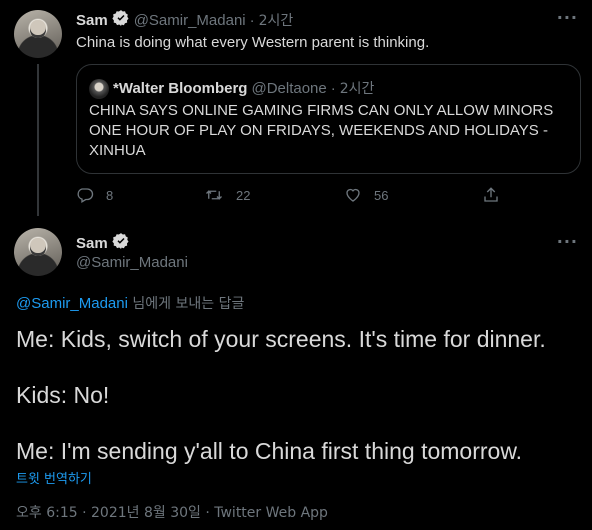 The height and width of the screenshot is (530, 592). What do you see at coordinates (54, 477) in the screenshot?
I see `translate-tweet-link: 트윗 번역하기` at bounding box center [54, 477].